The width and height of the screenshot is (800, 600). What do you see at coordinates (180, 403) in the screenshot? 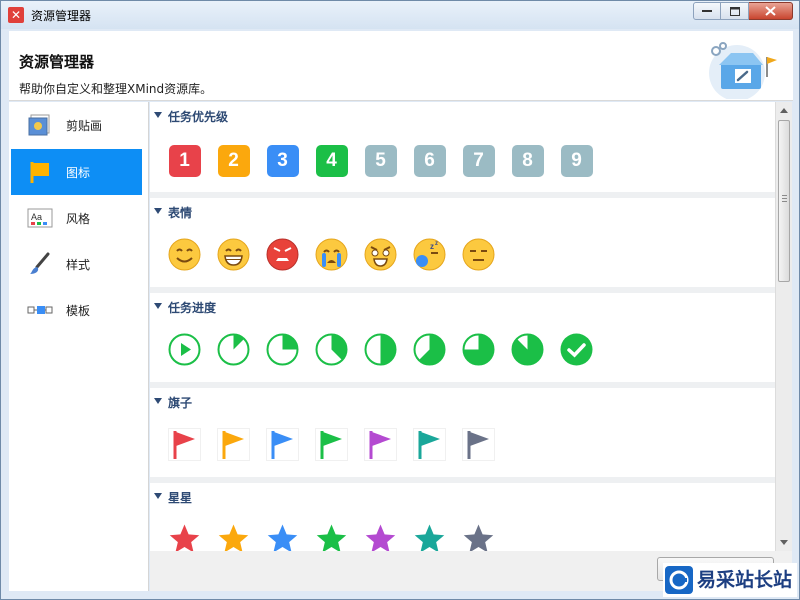
I see `section-title: 旗子` at bounding box center [180, 403].